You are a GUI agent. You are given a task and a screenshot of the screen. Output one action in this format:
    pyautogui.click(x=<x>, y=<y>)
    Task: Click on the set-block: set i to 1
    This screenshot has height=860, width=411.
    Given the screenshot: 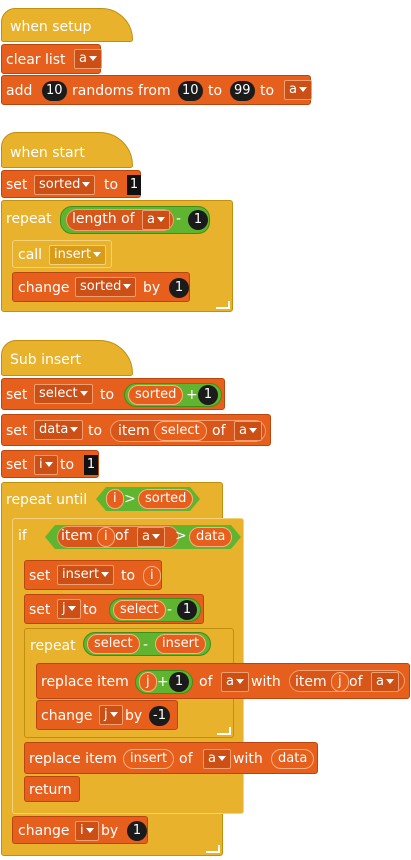 What is the action you would take?
    pyautogui.click(x=50, y=464)
    